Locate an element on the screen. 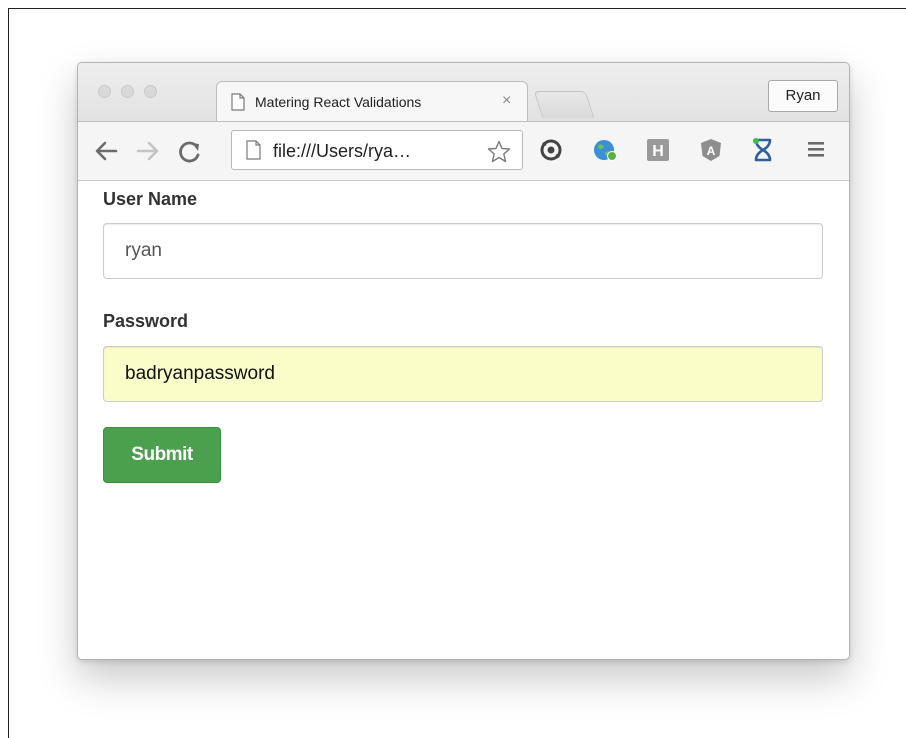 The width and height of the screenshot is (906, 738). zoom-window-button is located at coordinates (150, 91).